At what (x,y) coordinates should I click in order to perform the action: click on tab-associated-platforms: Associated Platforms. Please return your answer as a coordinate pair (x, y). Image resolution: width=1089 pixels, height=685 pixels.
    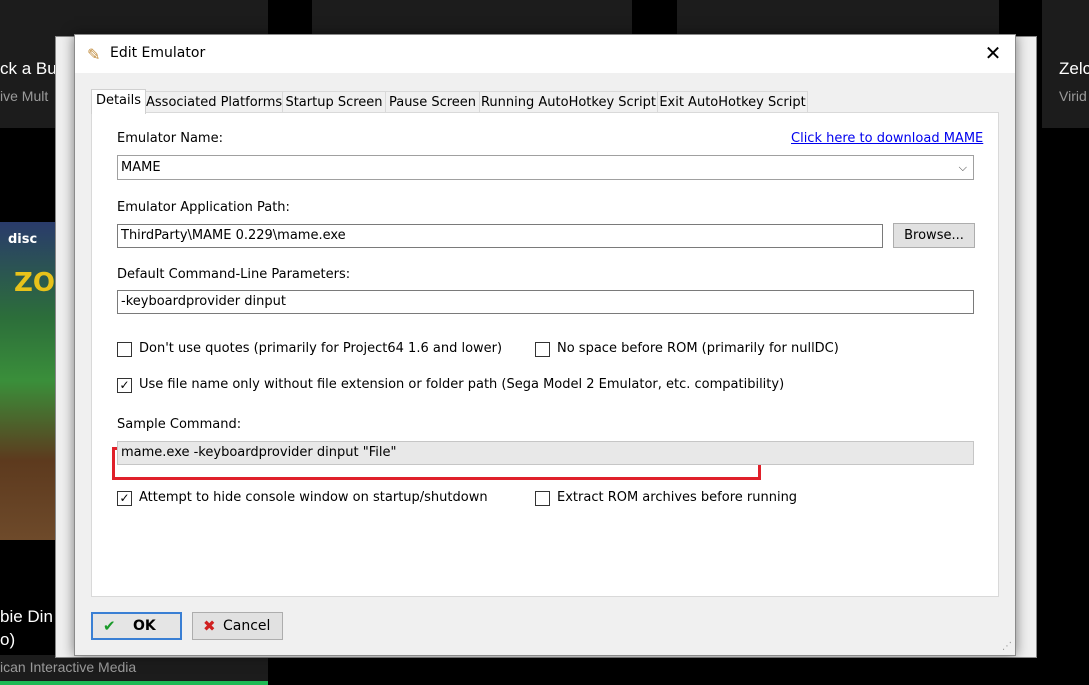
    Looking at the image, I should click on (214, 102).